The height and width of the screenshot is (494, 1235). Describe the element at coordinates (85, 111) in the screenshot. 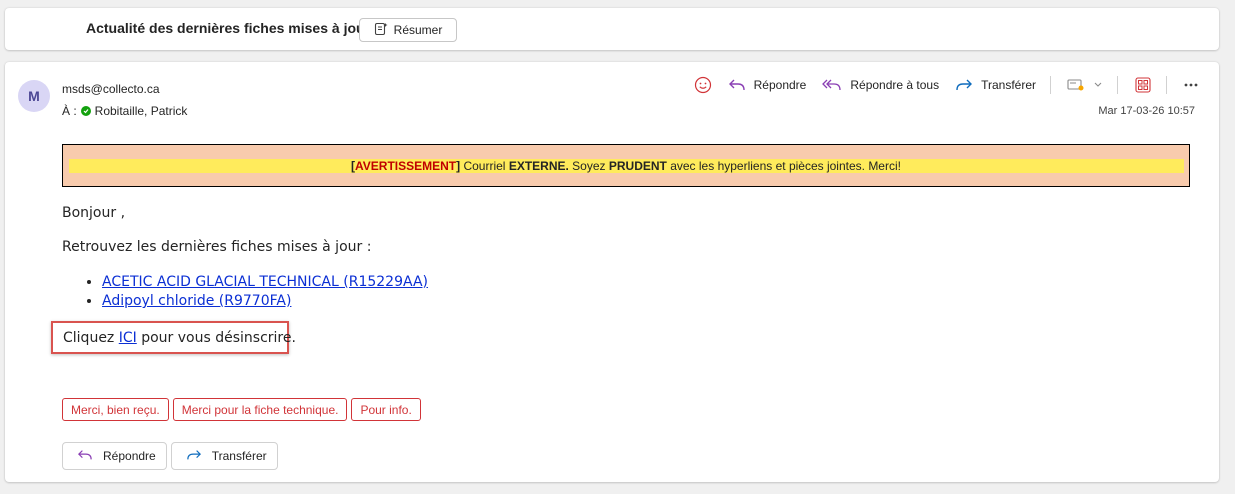

I see `presence-available-icon` at that location.